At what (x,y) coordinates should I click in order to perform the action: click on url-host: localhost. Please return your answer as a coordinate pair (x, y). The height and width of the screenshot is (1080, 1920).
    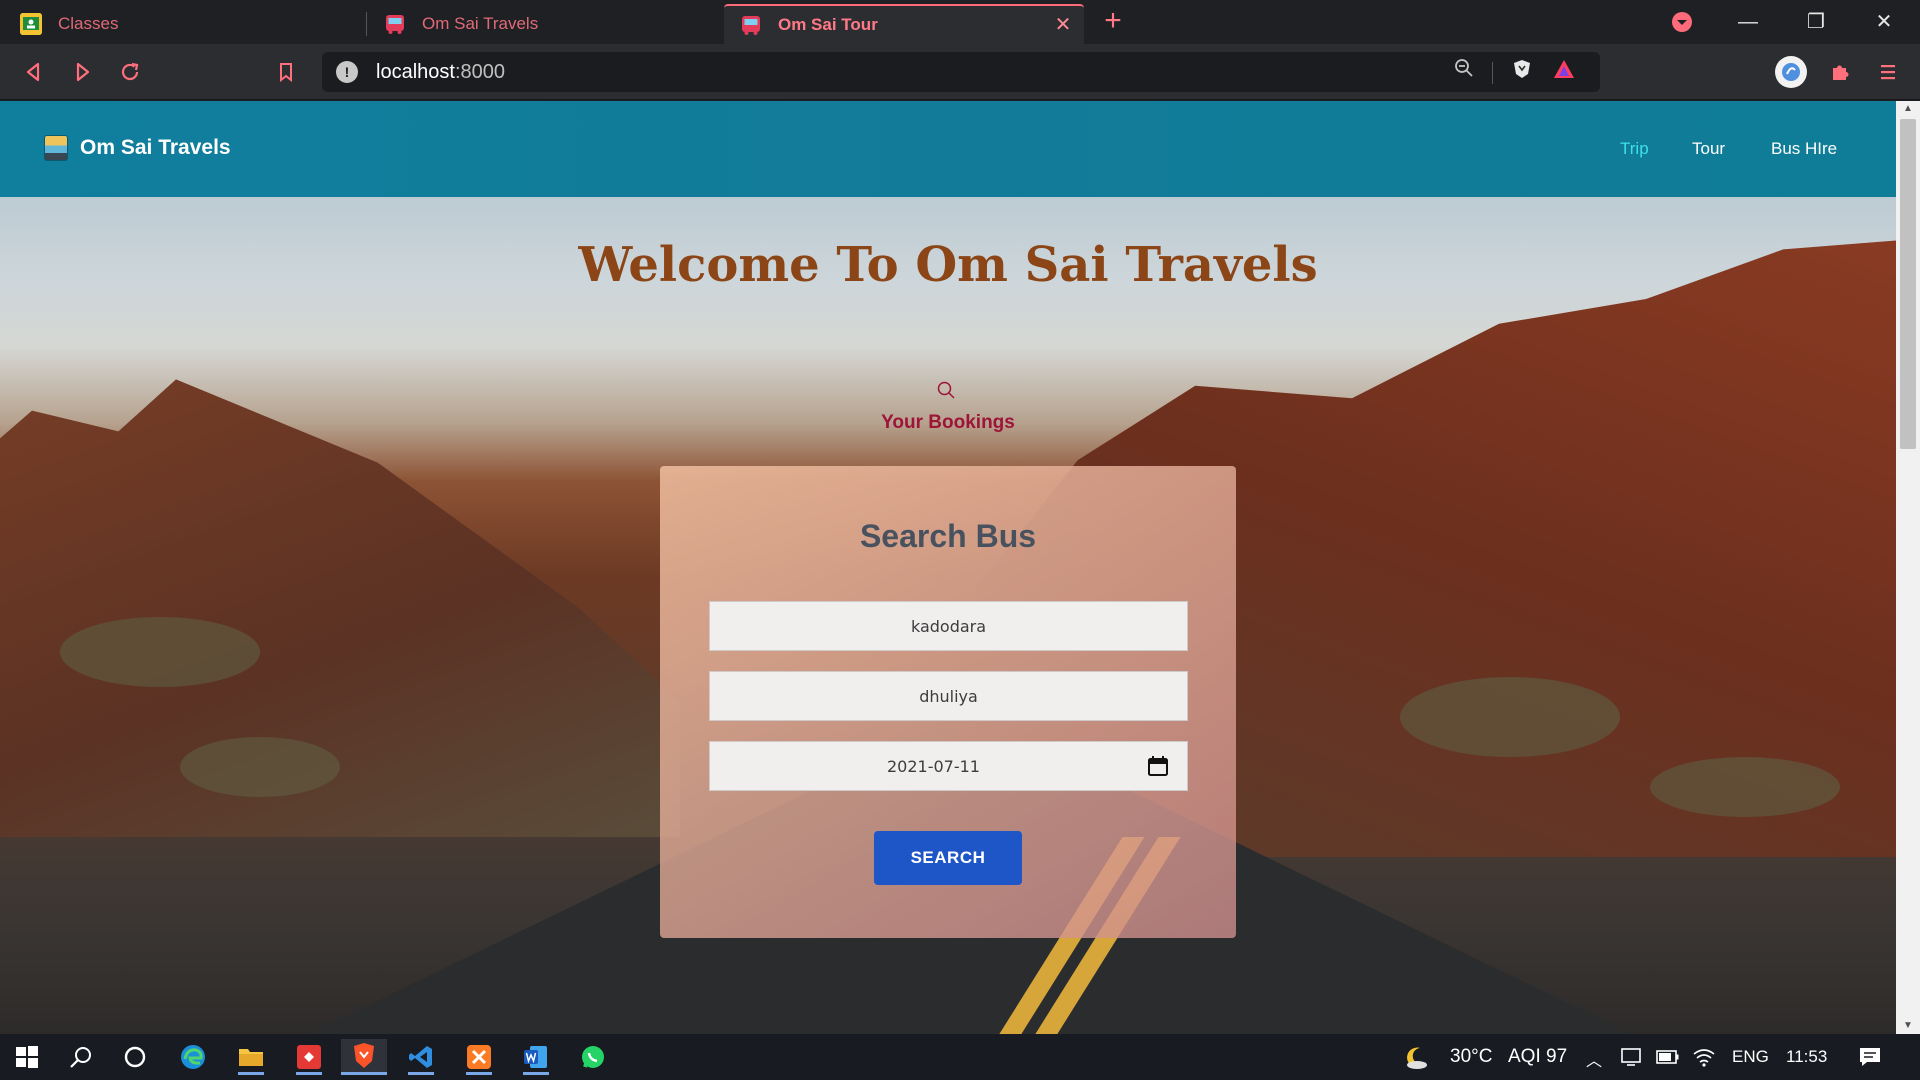
    Looking at the image, I should click on (415, 71).